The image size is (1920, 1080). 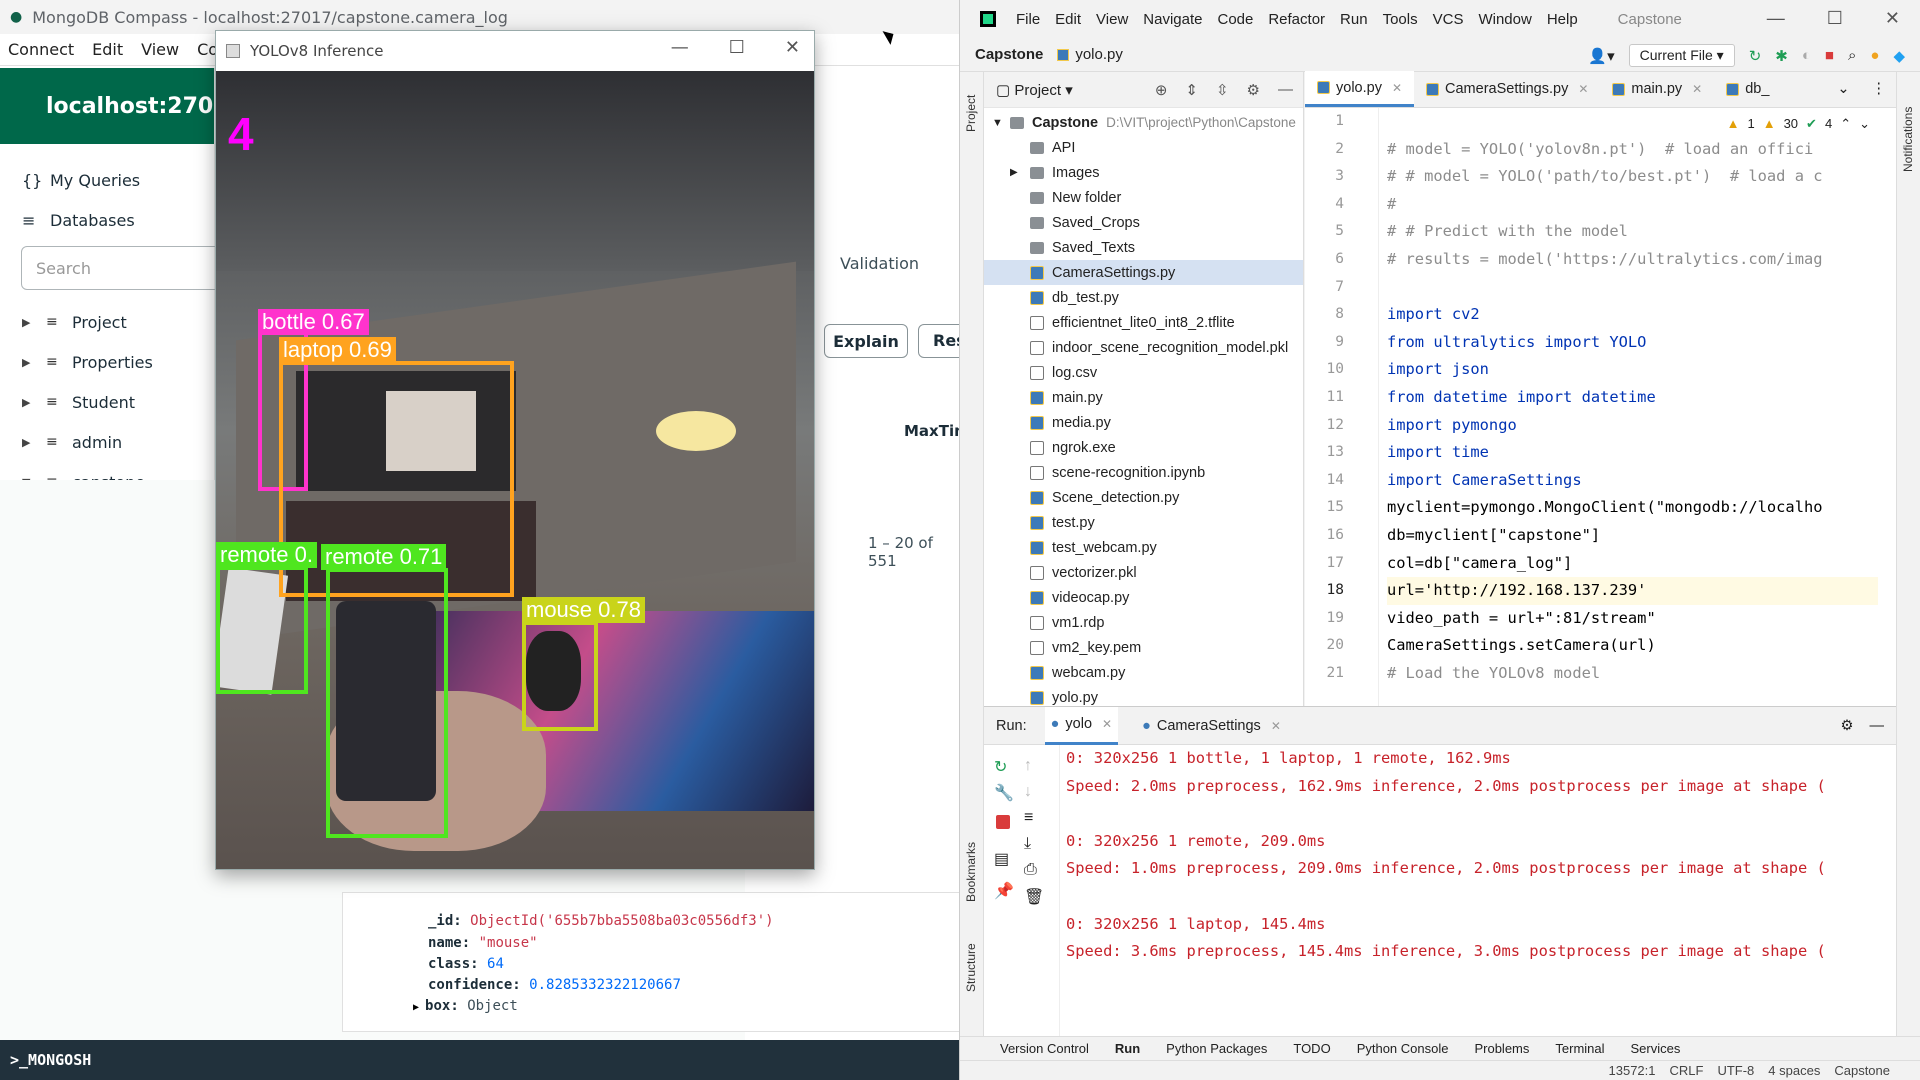 What do you see at coordinates (515, 51) in the screenshot?
I see `yolo-titlebar: YOLOv8 Inference — ☐ ✕` at bounding box center [515, 51].